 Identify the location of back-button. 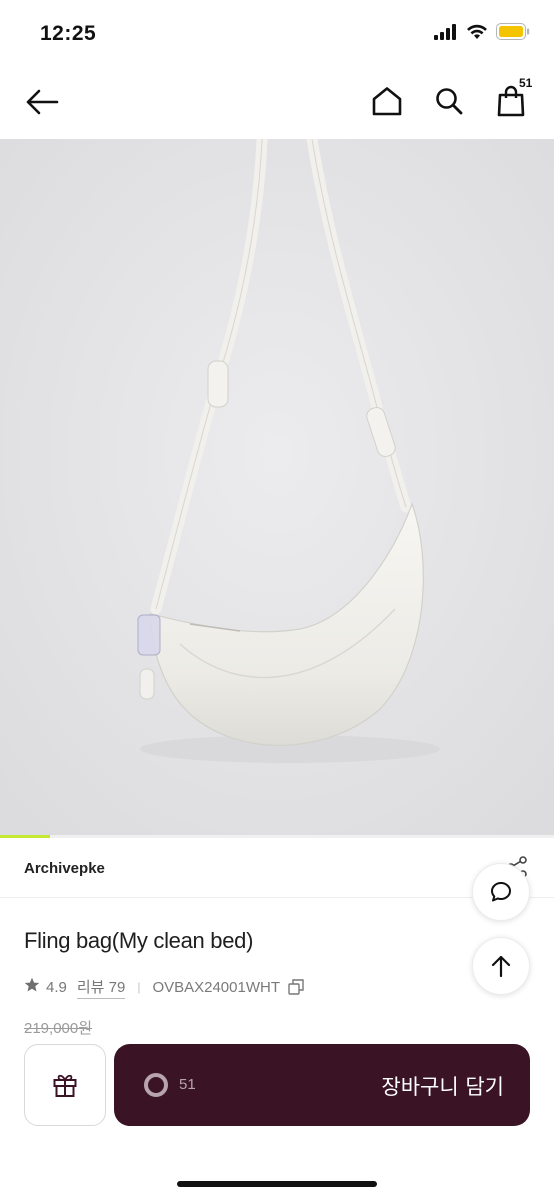
(42, 102).